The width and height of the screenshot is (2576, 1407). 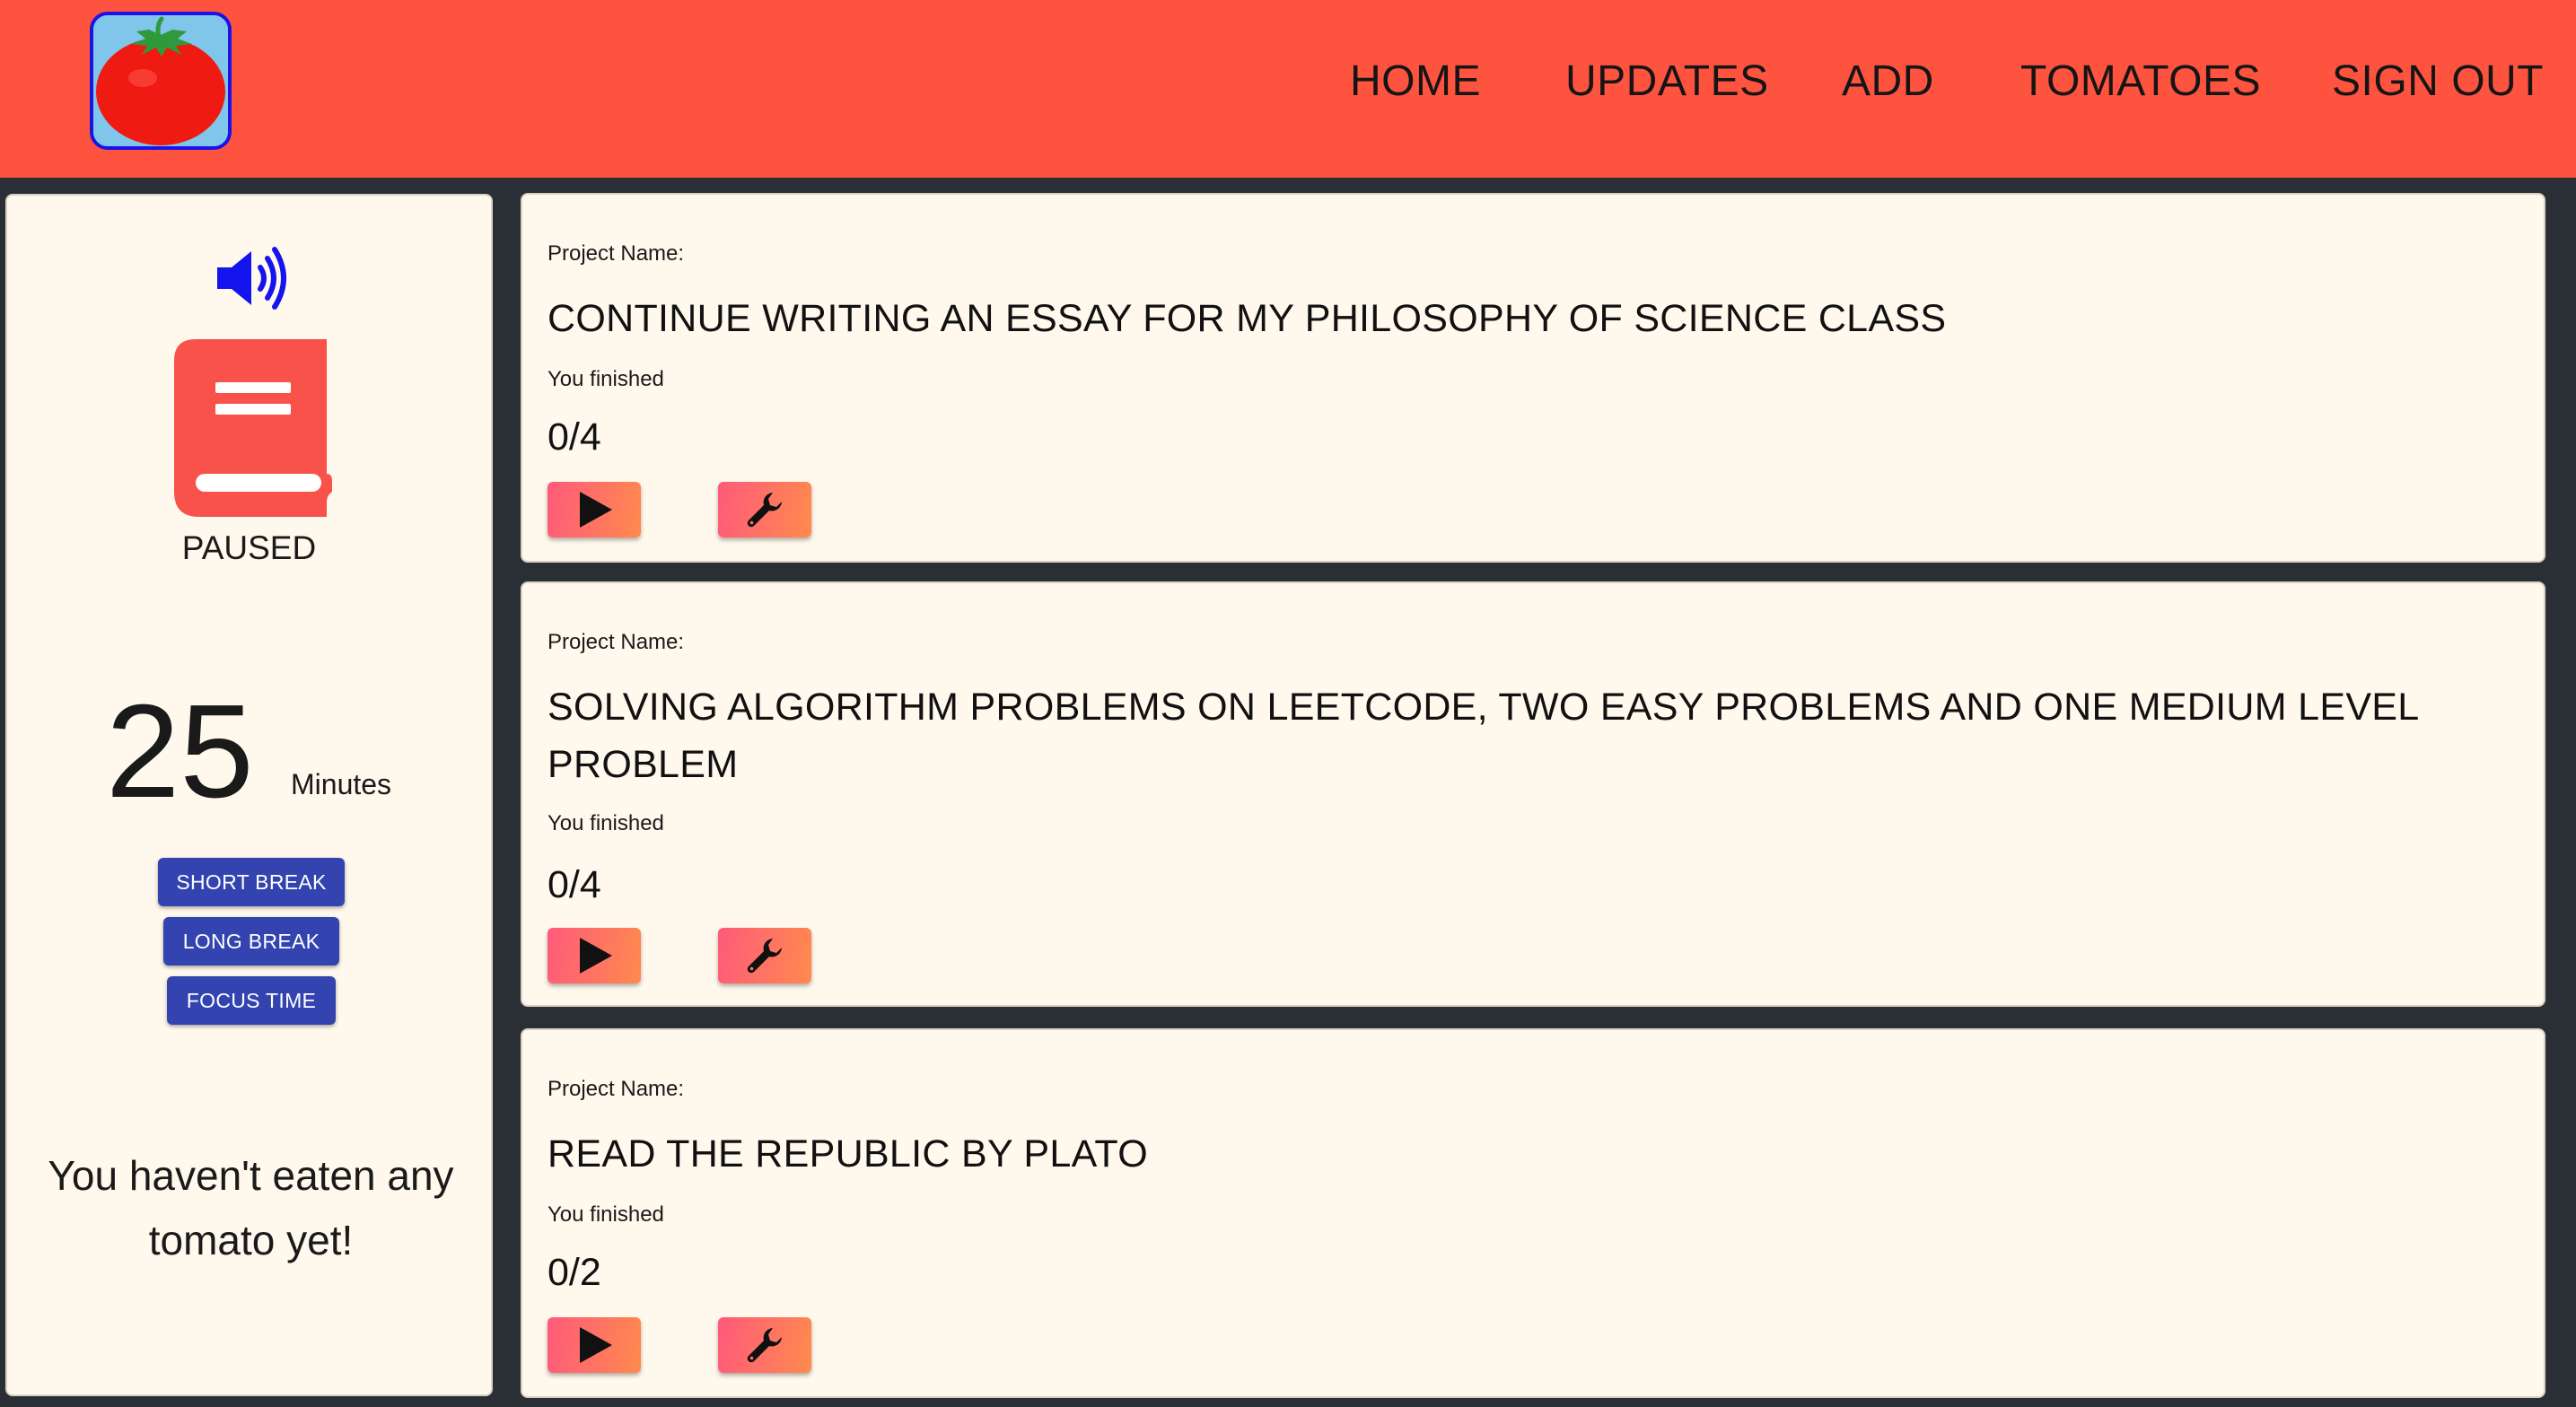 I want to click on nav-add-link: ADD, so click(x=1888, y=82).